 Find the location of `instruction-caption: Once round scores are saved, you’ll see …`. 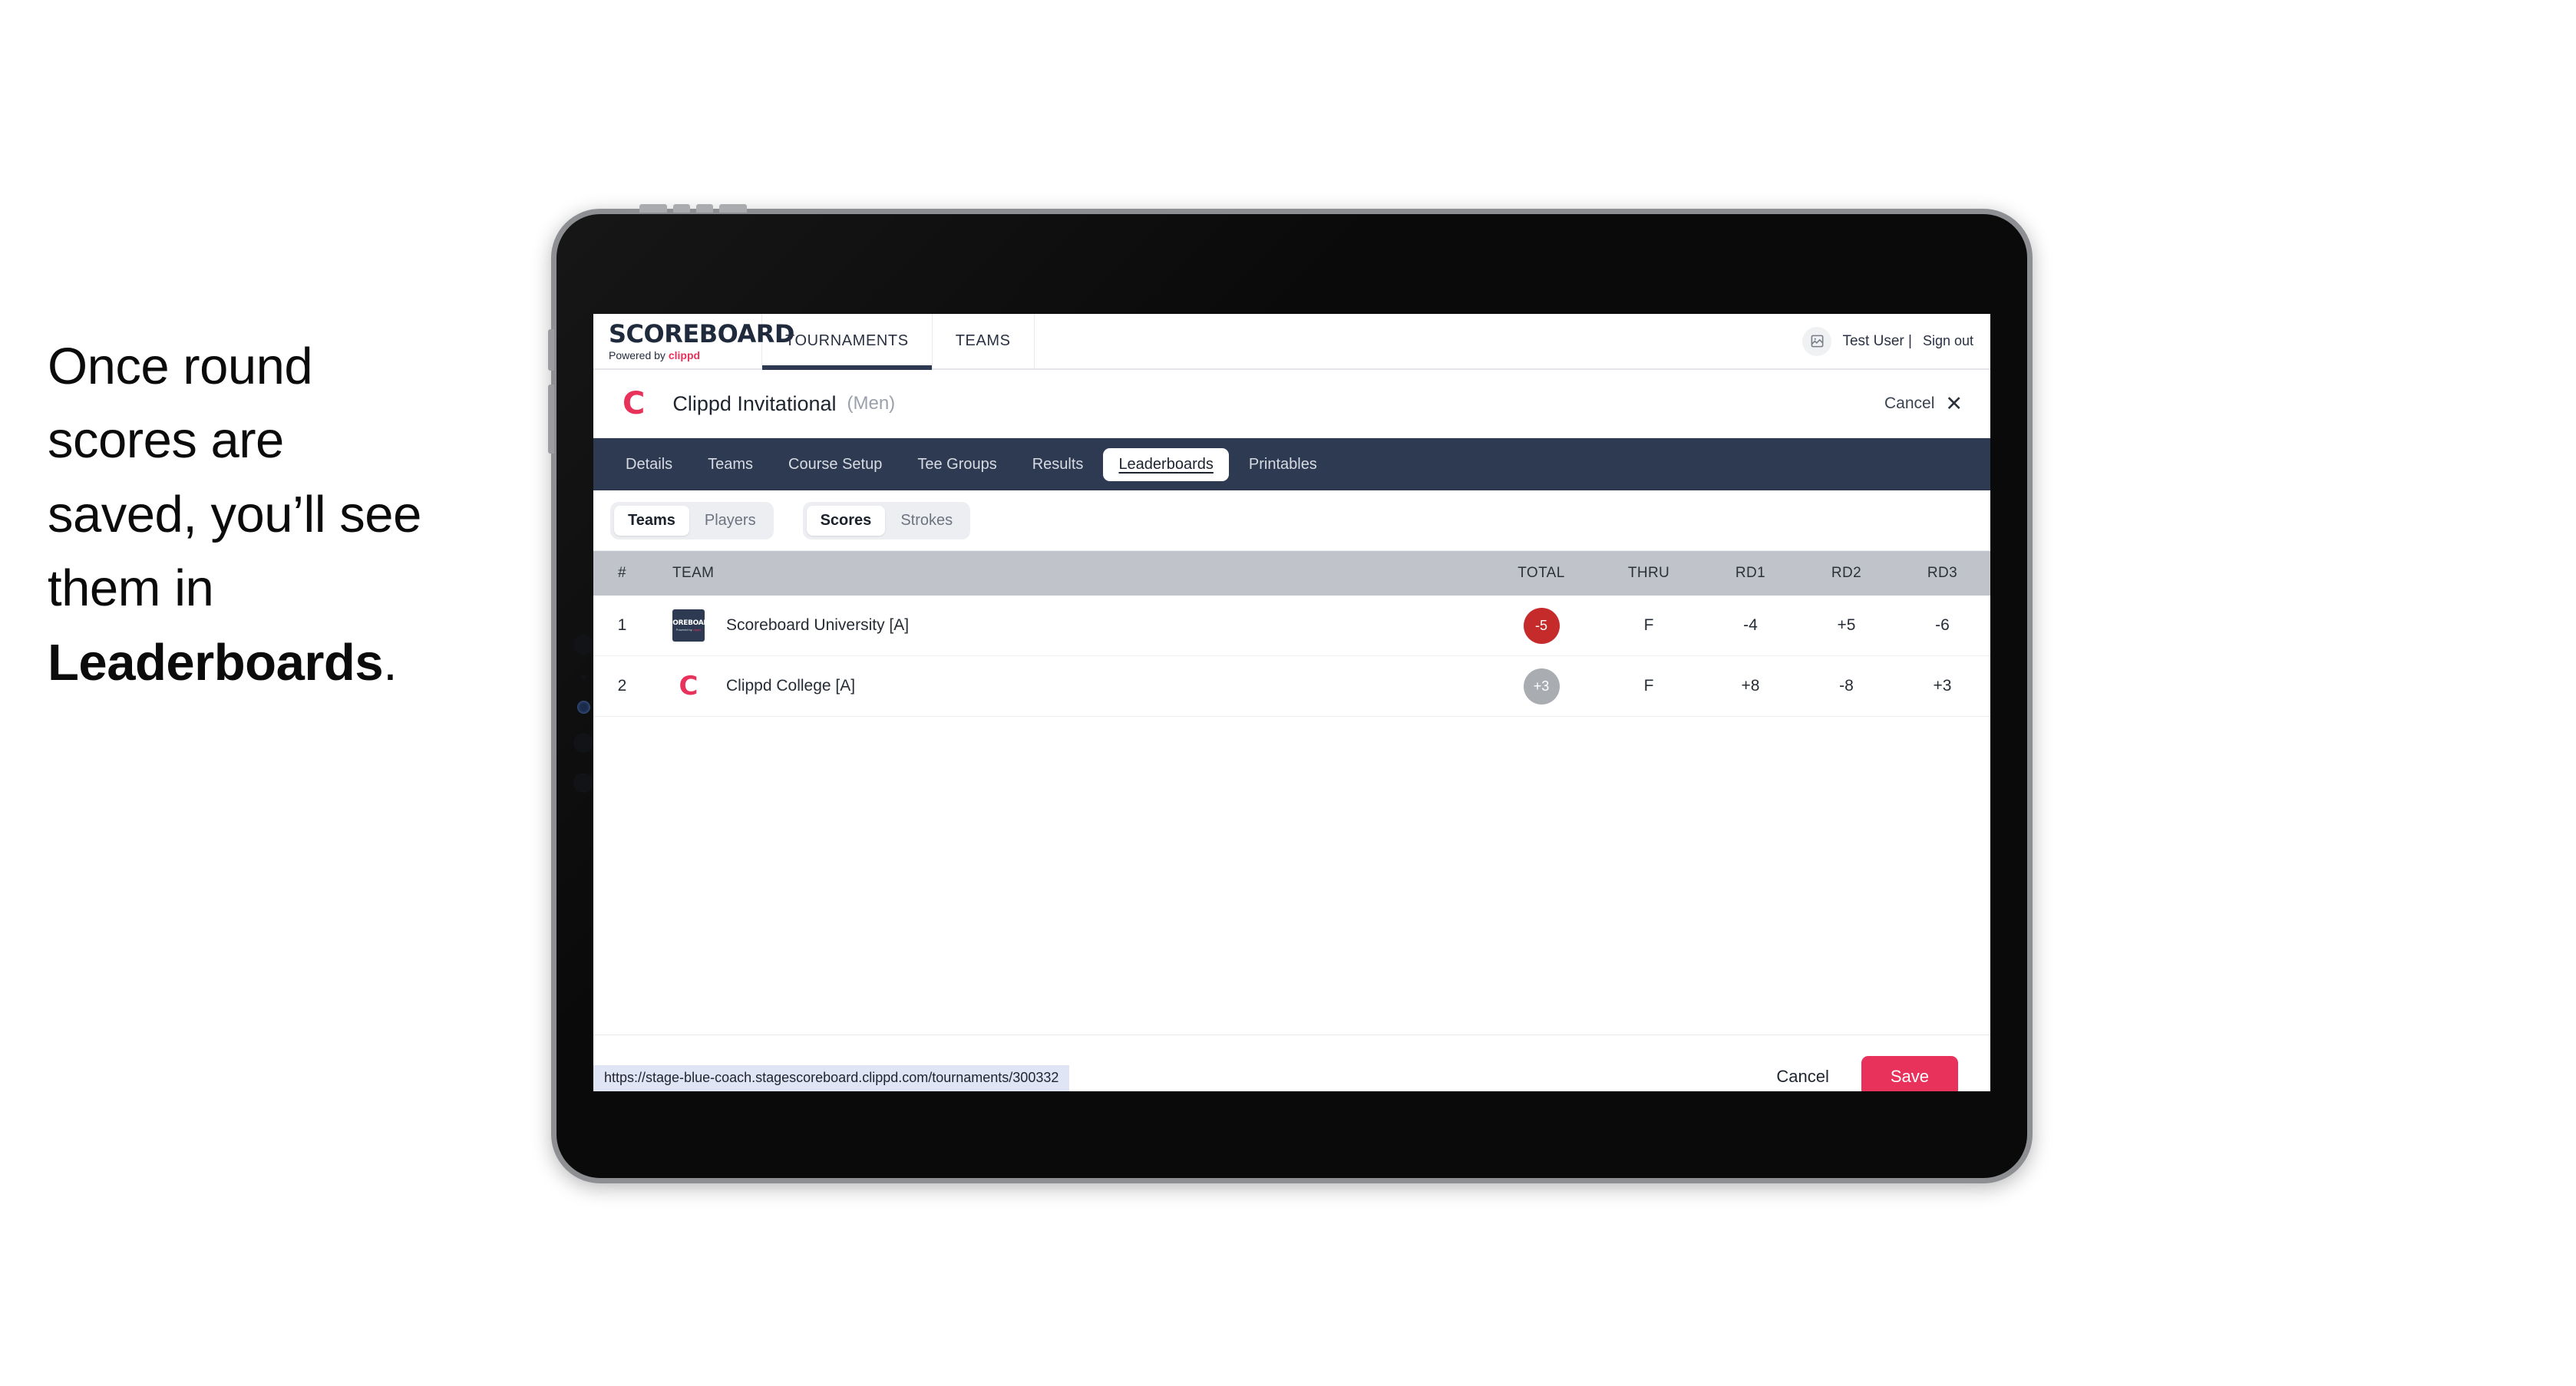

instruction-caption: Once round scores are saved, you’ll see … is located at coordinates (293, 515).